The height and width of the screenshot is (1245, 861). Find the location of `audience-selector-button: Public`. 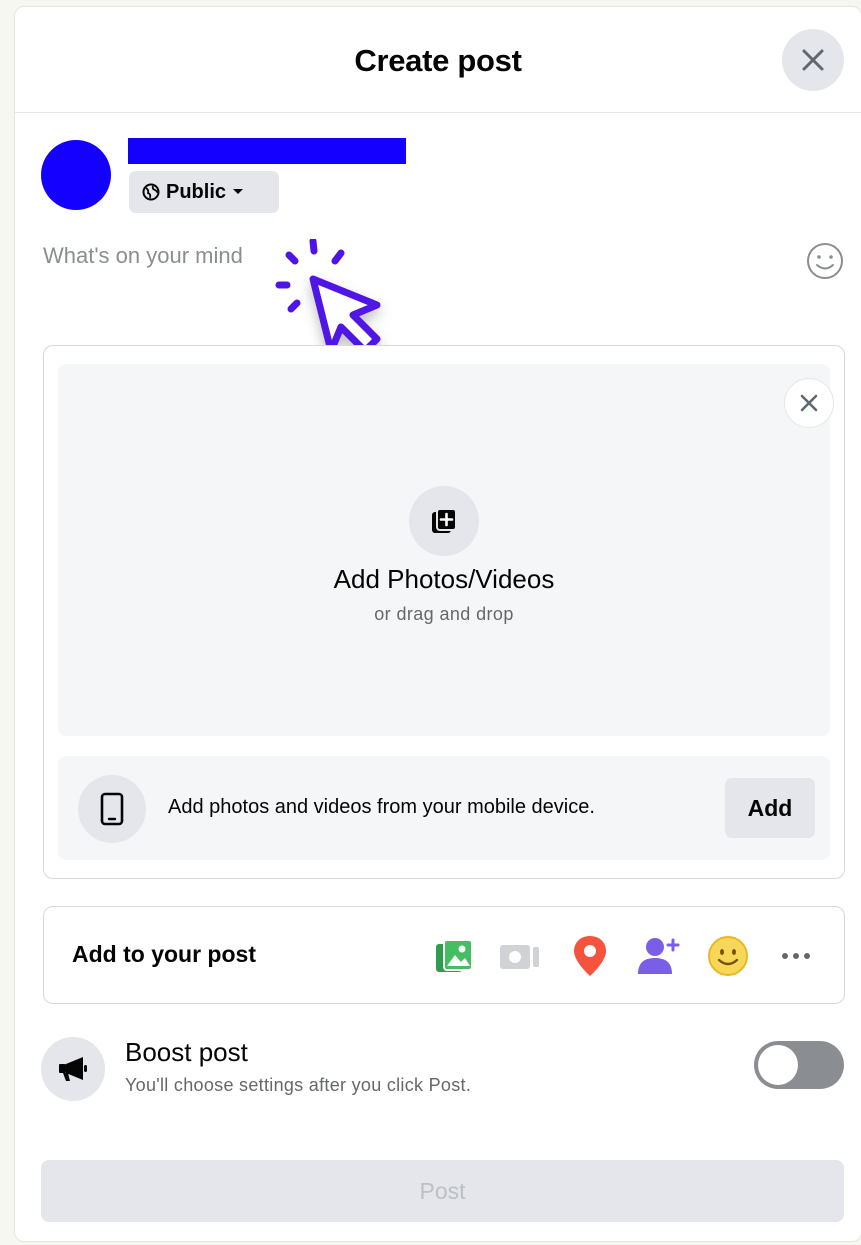

audience-selector-button: Public is located at coordinates (204, 192).